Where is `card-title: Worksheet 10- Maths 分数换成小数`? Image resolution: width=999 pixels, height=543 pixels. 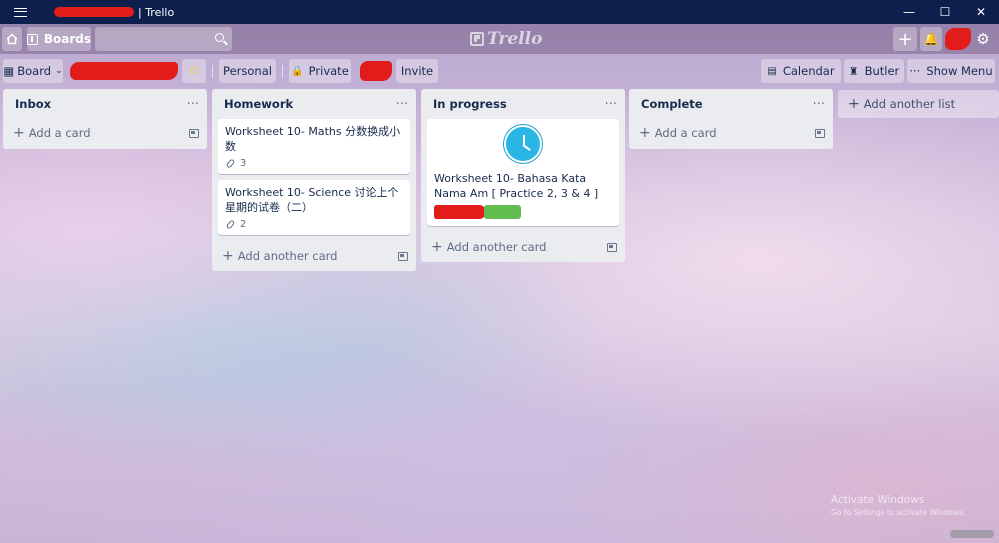
card-title: Worksheet 10- Maths 分数换成小数 is located at coordinates (313, 139).